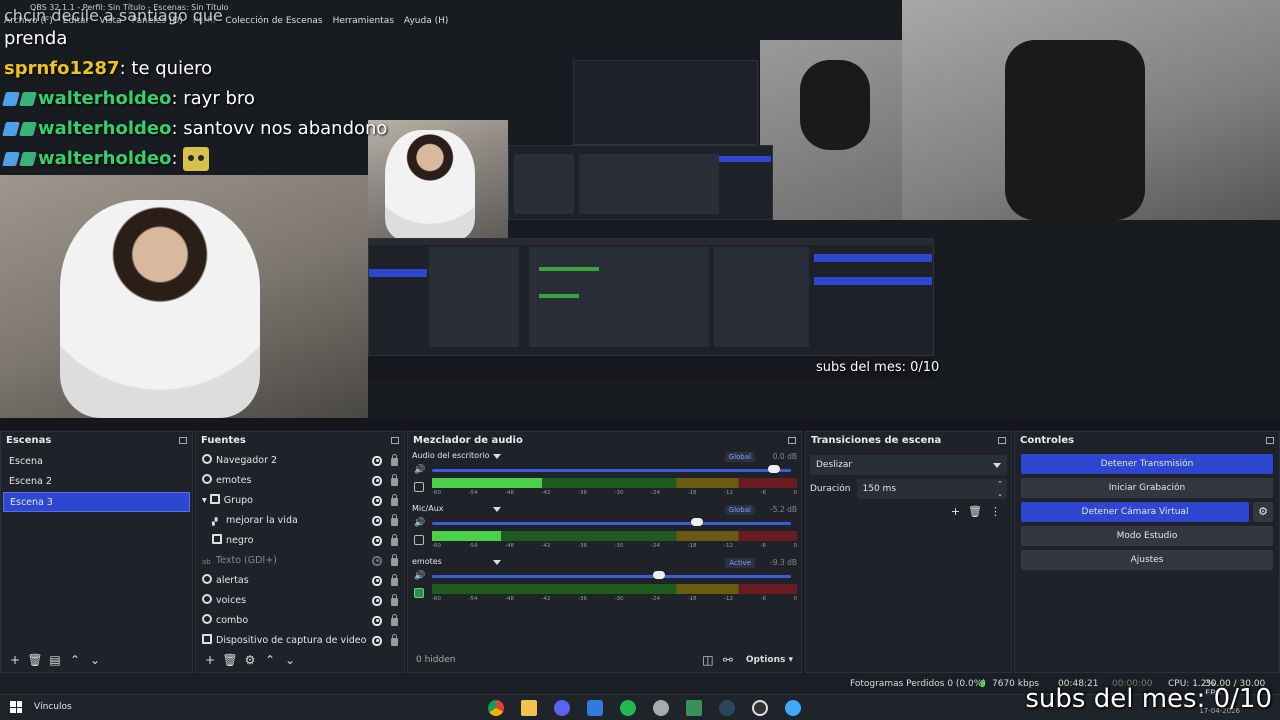 Image resolution: width=1280 pixels, height=720 pixels. I want to click on app-icon, so click(694, 708).